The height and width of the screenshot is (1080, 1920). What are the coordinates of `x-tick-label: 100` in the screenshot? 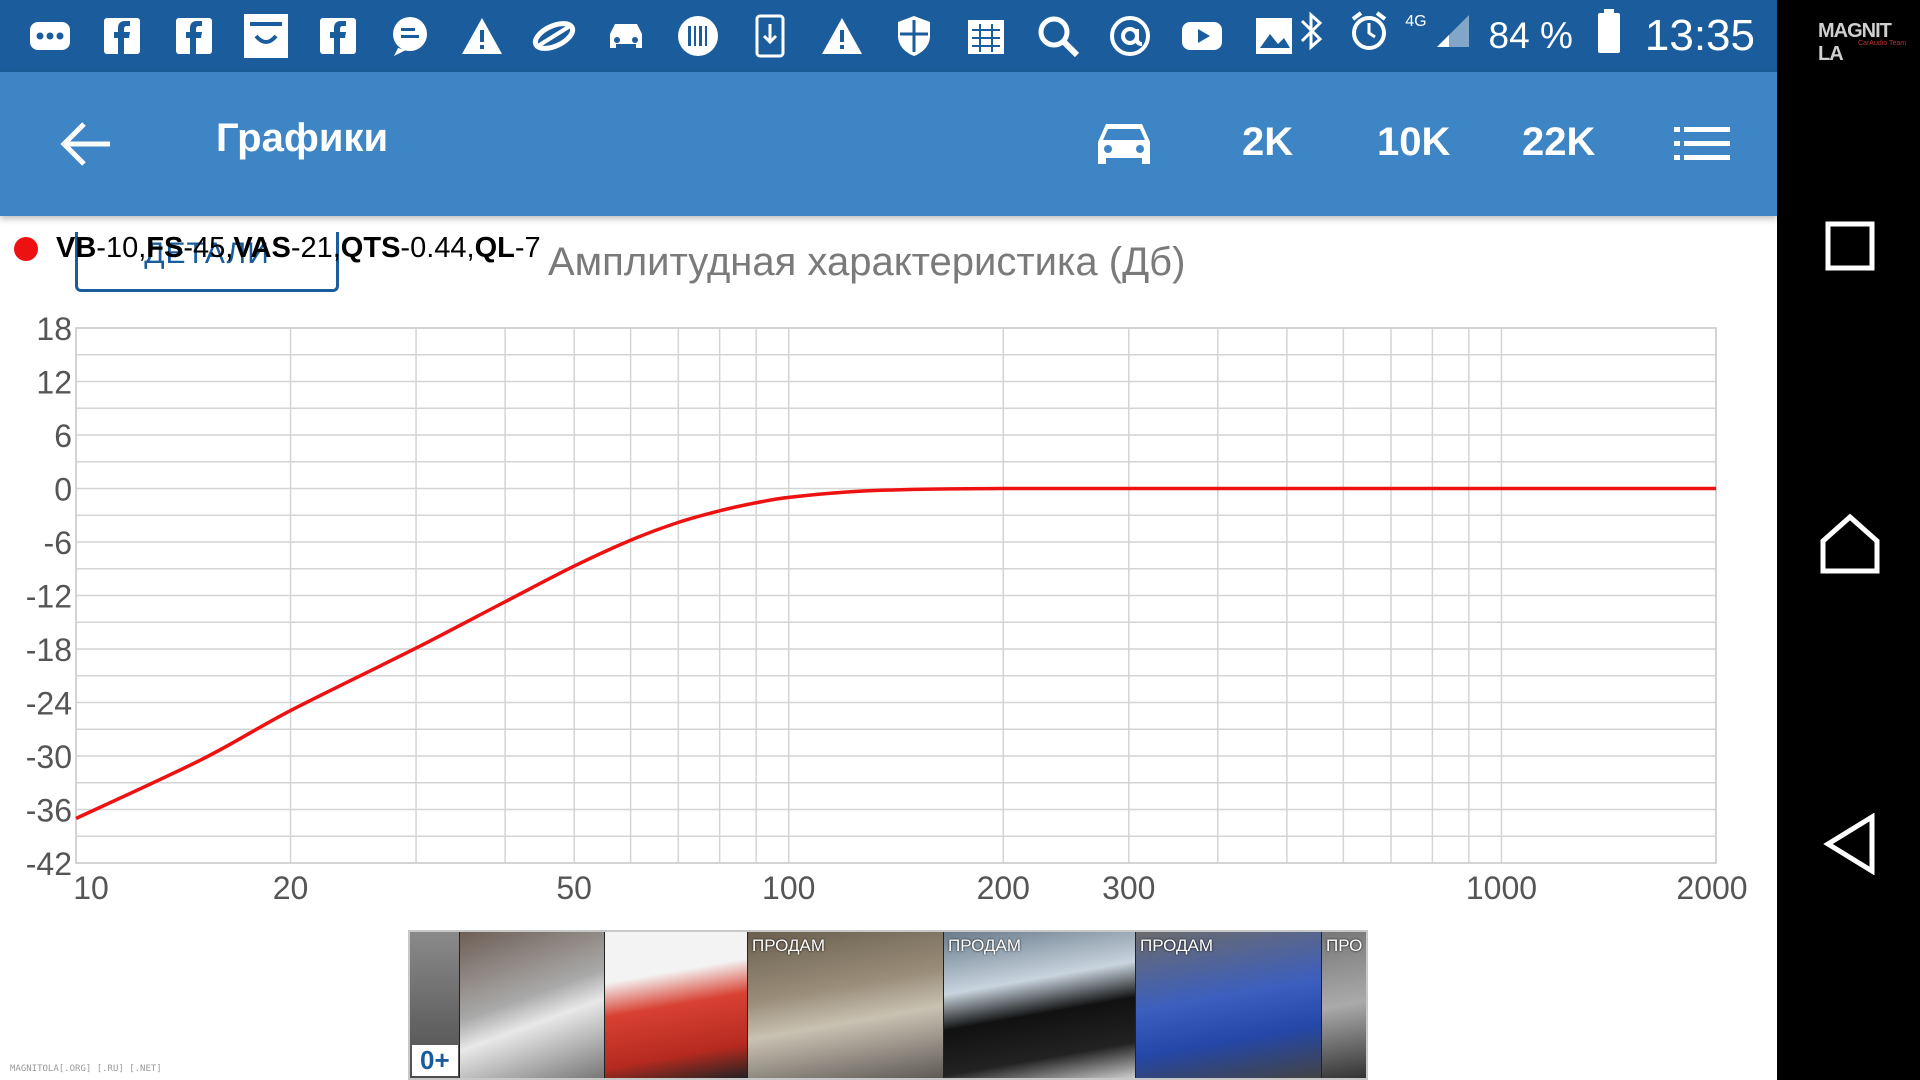 It's located at (788, 885).